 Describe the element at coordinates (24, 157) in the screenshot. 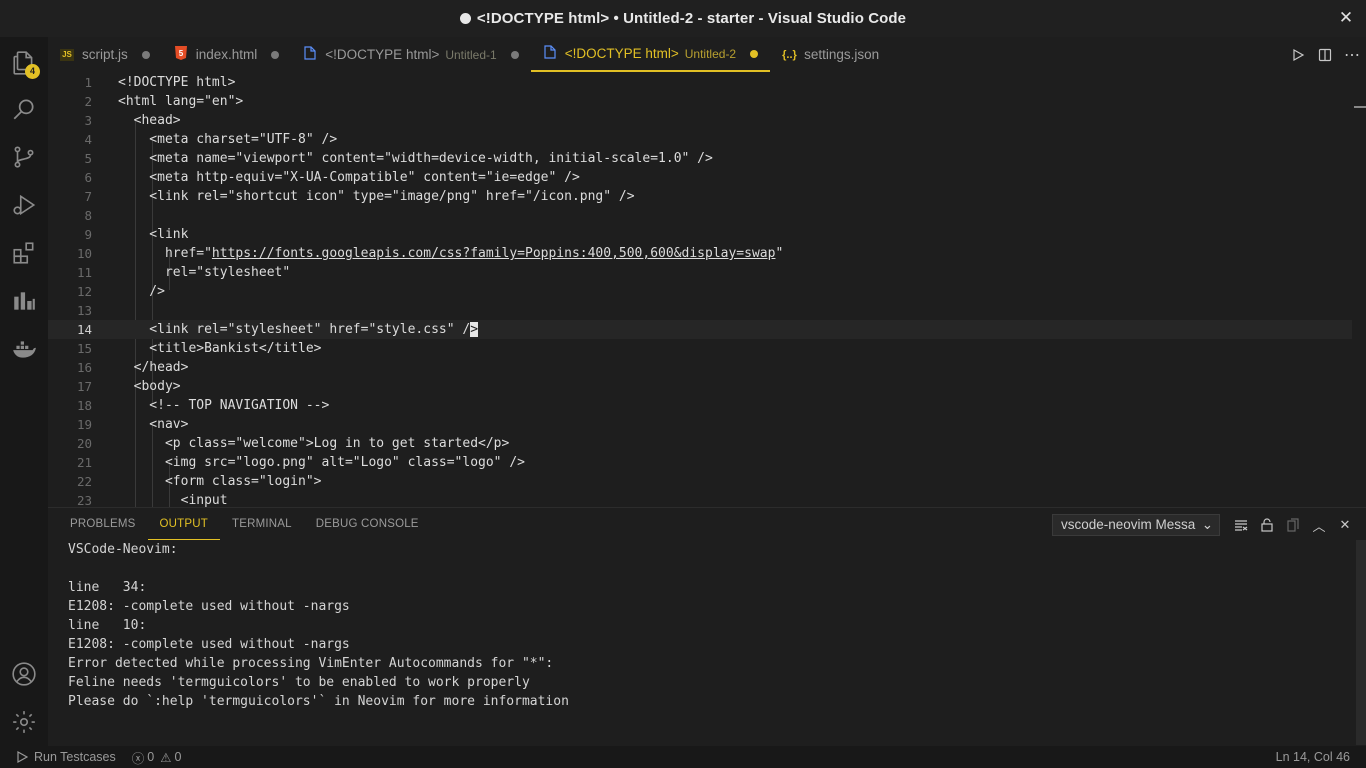

I see `source-control-icon` at that location.